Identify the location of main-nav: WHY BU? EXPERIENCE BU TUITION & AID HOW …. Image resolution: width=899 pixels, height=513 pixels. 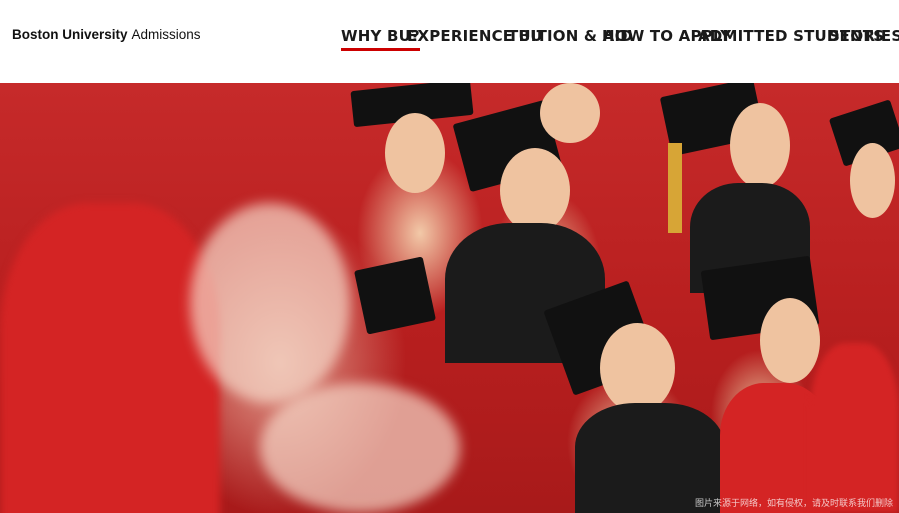
(620, 36).